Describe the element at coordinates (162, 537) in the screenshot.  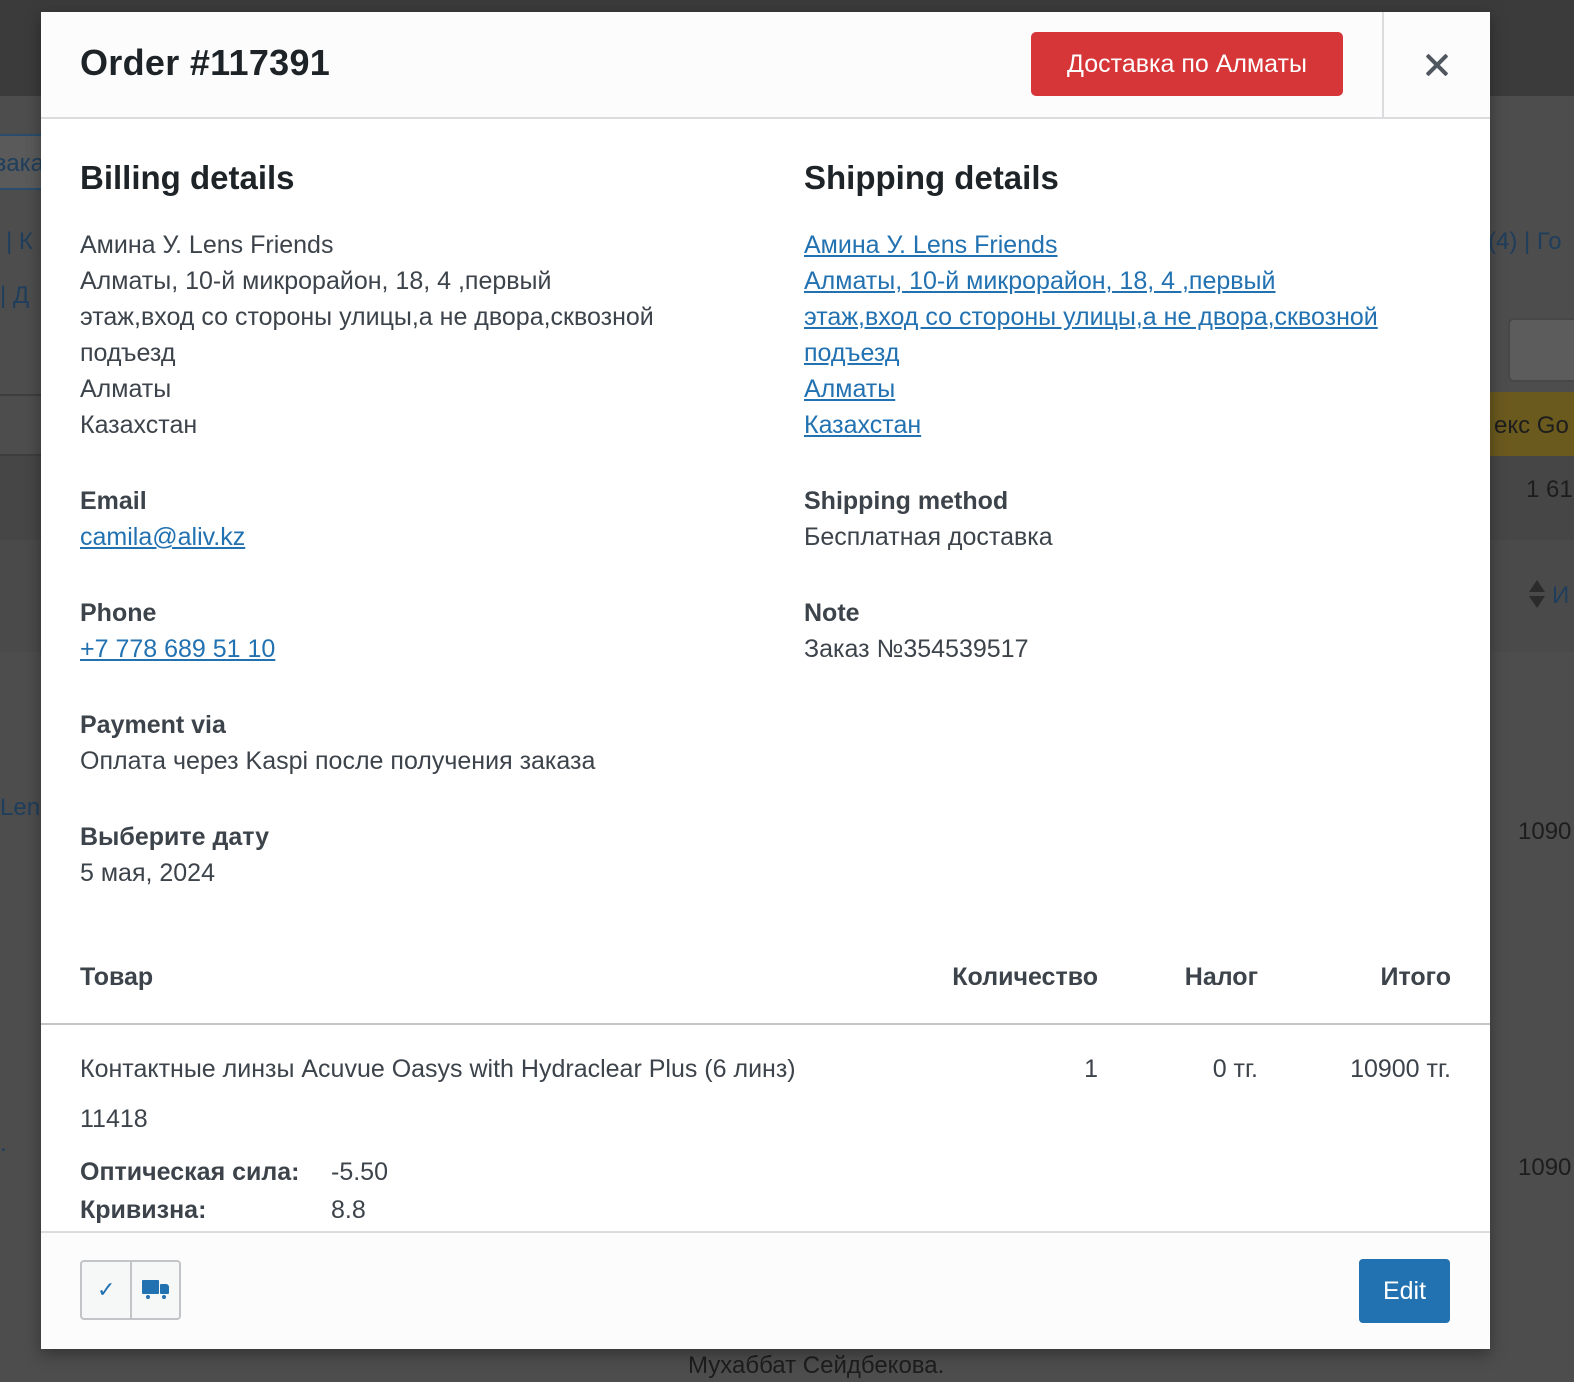
I see `email-link: camila@aliv.kz` at that location.